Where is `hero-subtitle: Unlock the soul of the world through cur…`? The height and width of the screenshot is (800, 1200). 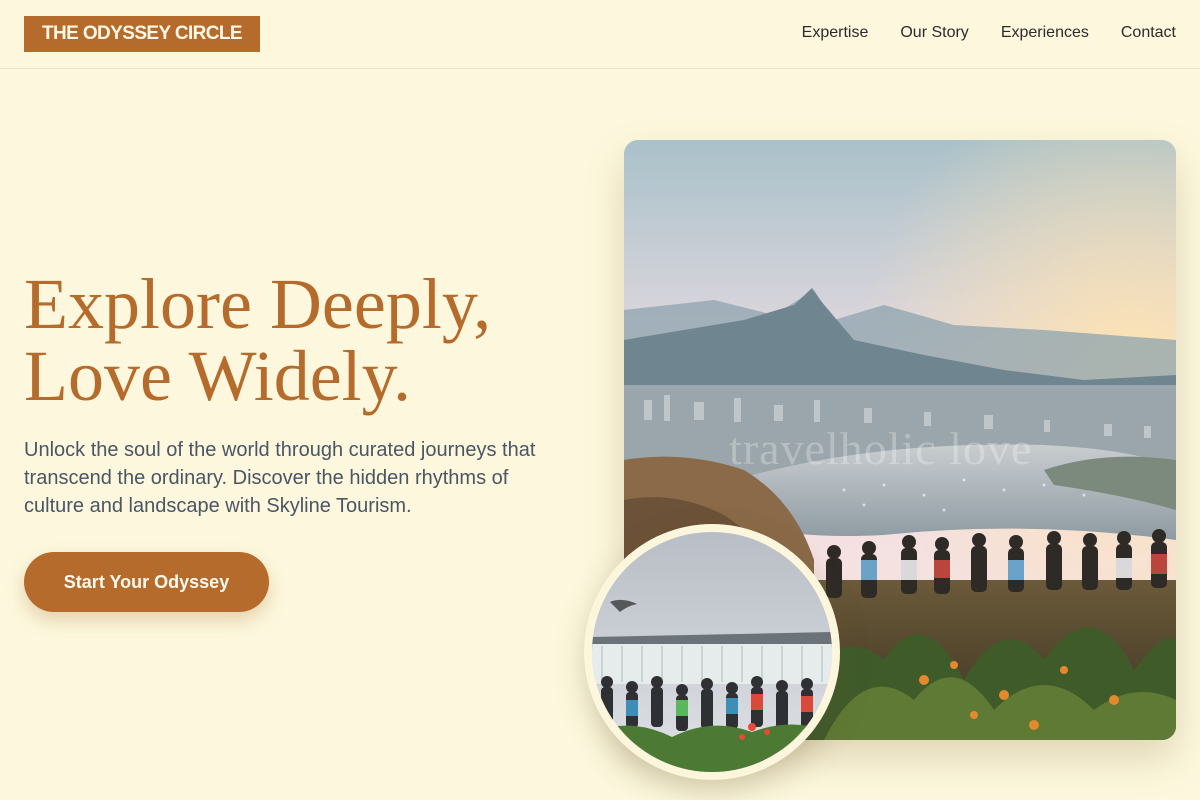
hero-subtitle: Unlock the soul of the world through cur… is located at coordinates (280, 478).